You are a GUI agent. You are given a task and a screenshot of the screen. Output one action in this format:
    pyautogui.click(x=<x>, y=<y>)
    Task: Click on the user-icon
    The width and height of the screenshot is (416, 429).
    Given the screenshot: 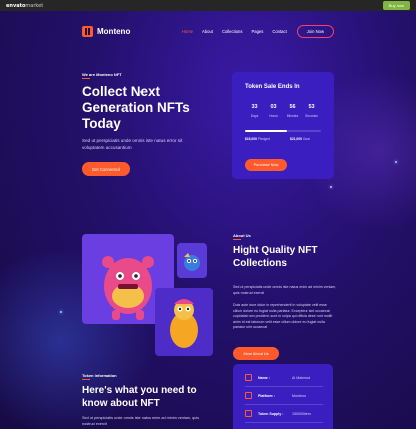 What is the action you would take?
    pyautogui.click(x=248, y=377)
    